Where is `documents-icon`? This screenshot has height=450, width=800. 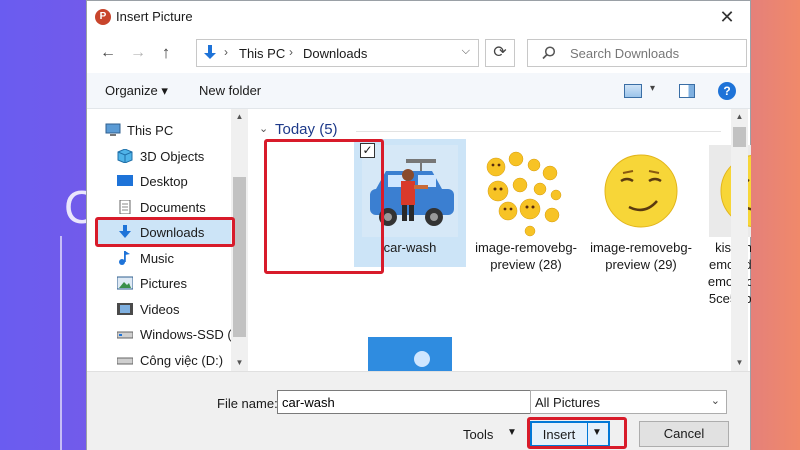 documents-icon is located at coordinates (125, 207).